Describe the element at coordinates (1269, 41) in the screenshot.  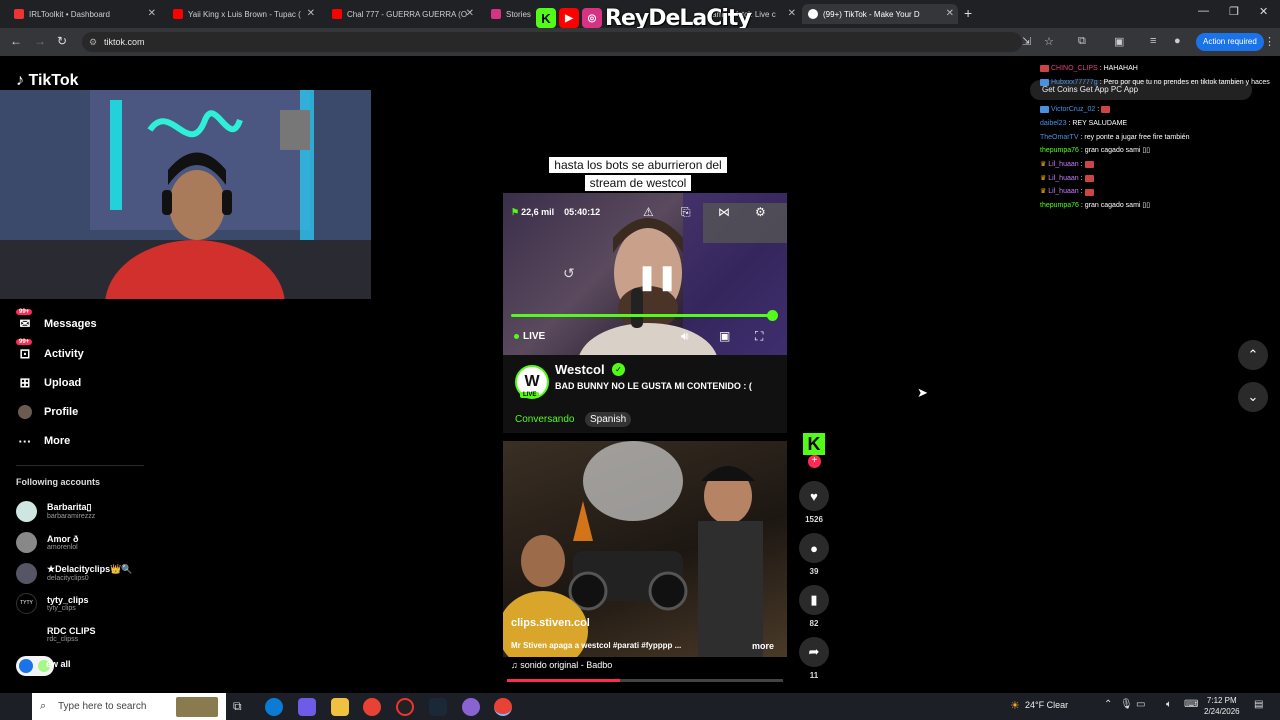
I see `menu-dots-icon: ⋮` at that location.